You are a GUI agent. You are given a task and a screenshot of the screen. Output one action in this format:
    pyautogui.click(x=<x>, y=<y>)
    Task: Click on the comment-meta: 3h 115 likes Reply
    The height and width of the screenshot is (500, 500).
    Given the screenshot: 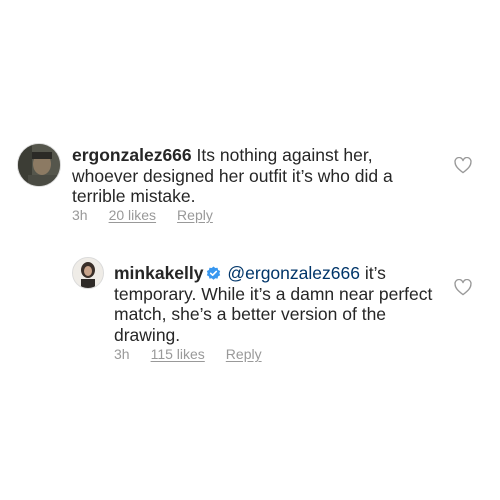 What is the action you would take?
    pyautogui.click(x=188, y=354)
    